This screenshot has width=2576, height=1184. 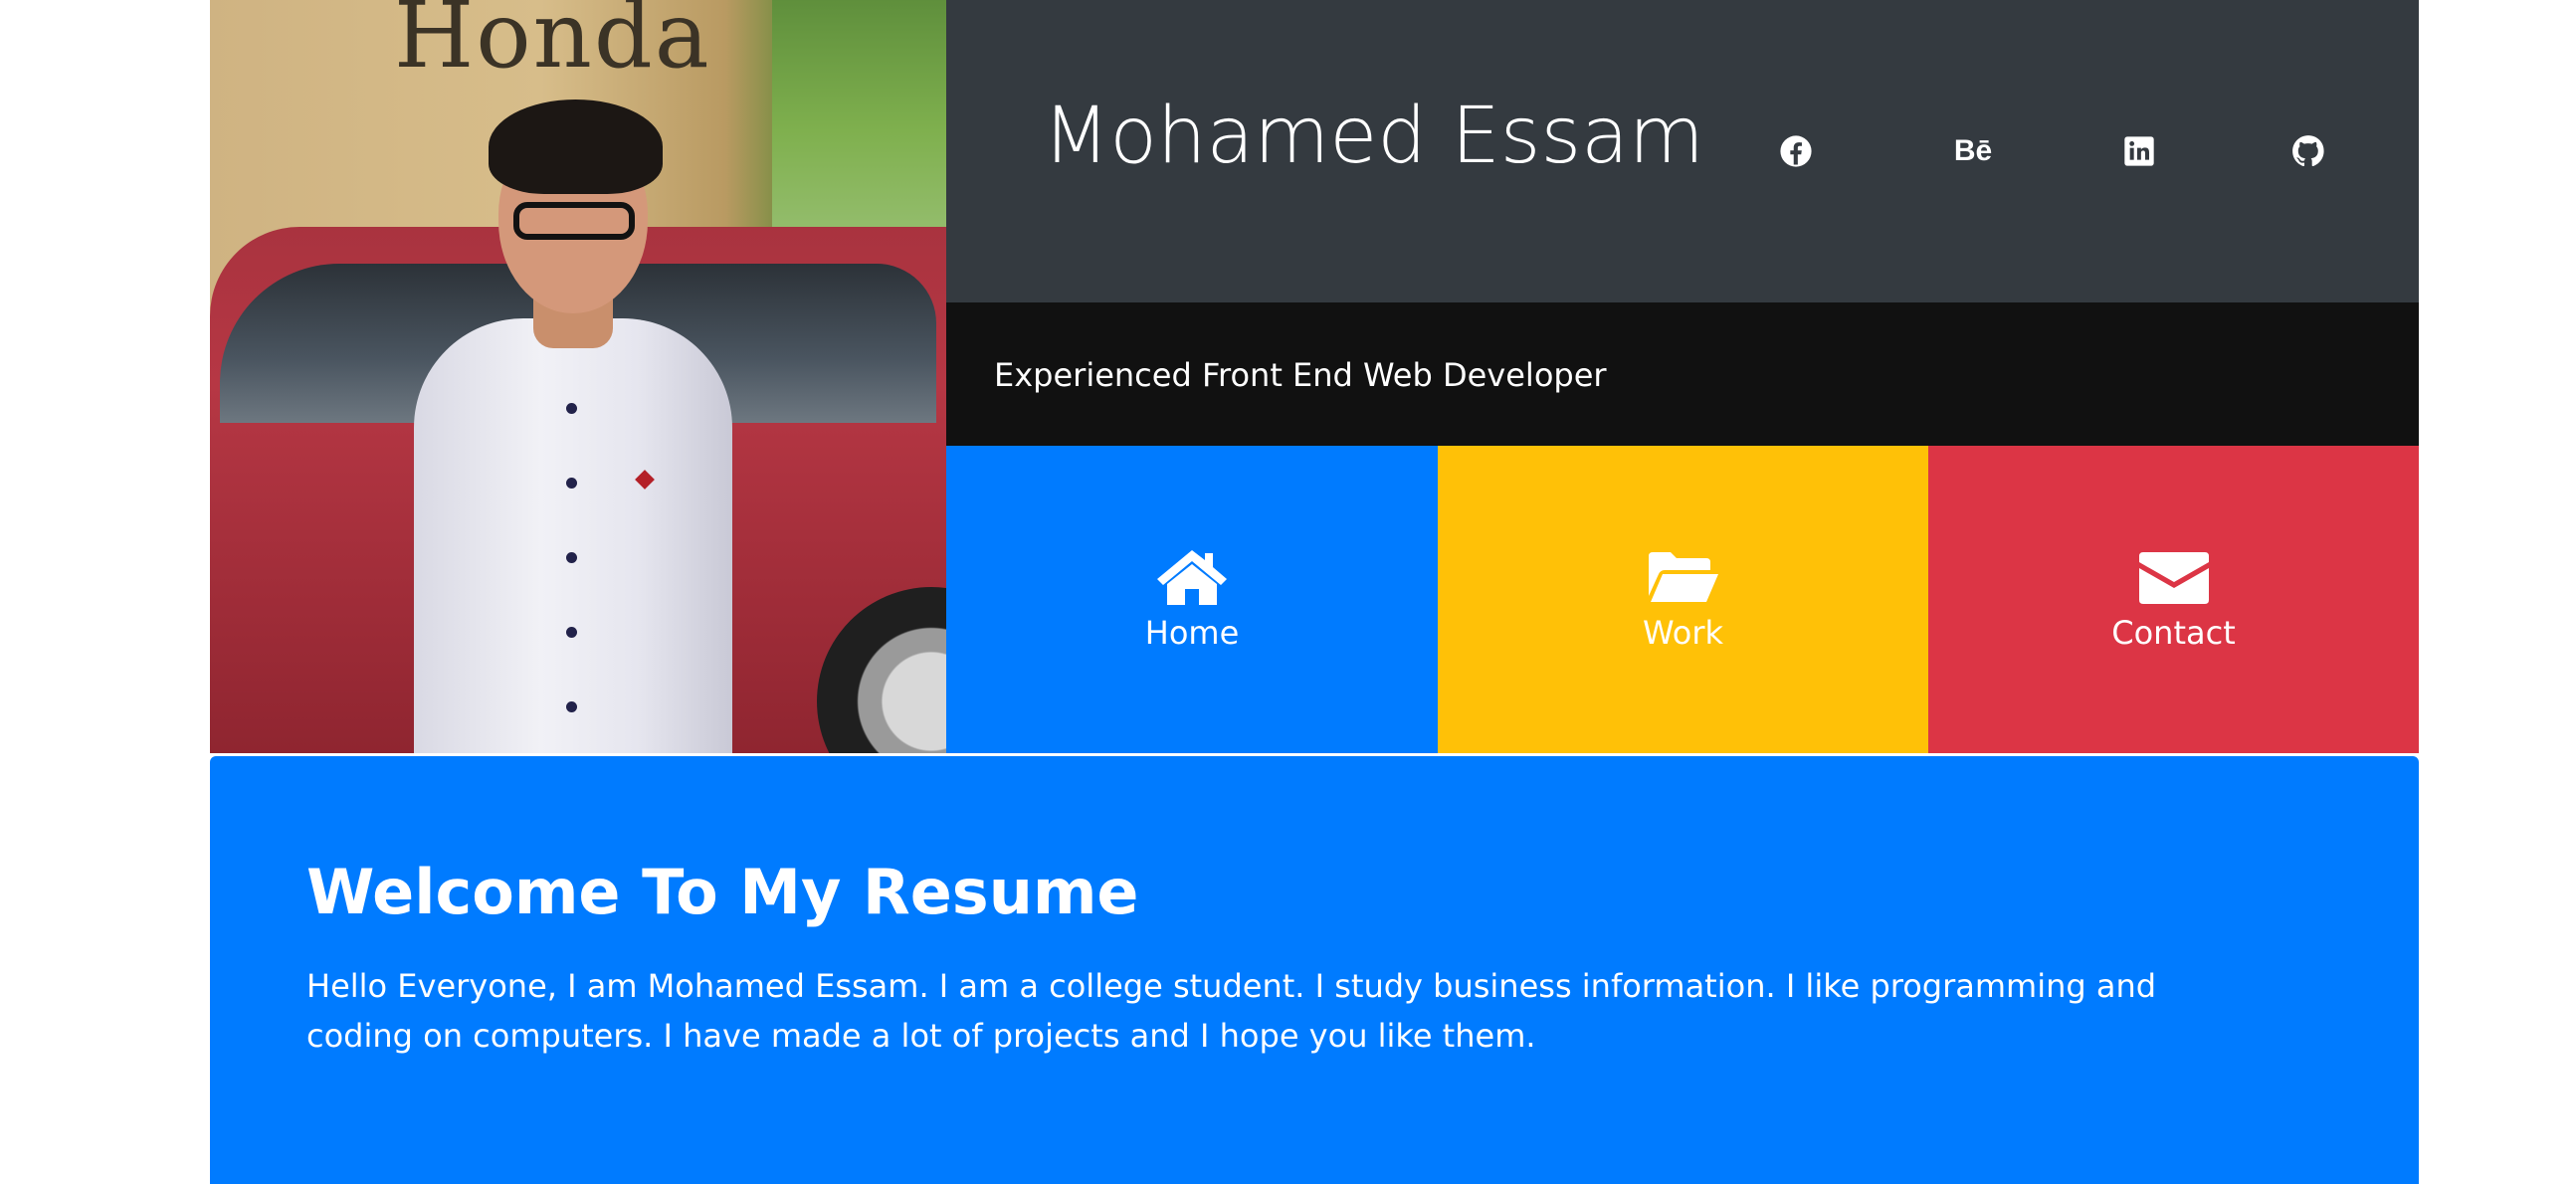 I want to click on tagline: Experienced Front End Web Developer, so click(x=1300, y=375).